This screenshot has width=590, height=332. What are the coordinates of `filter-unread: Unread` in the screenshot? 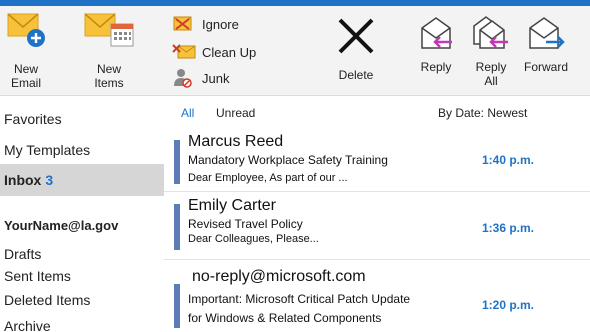 It's located at (235, 113).